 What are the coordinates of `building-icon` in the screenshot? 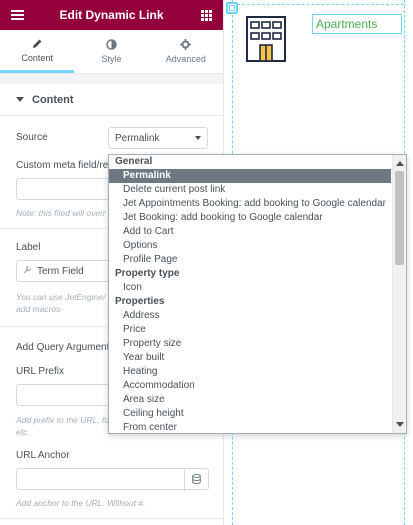 It's located at (266, 40).